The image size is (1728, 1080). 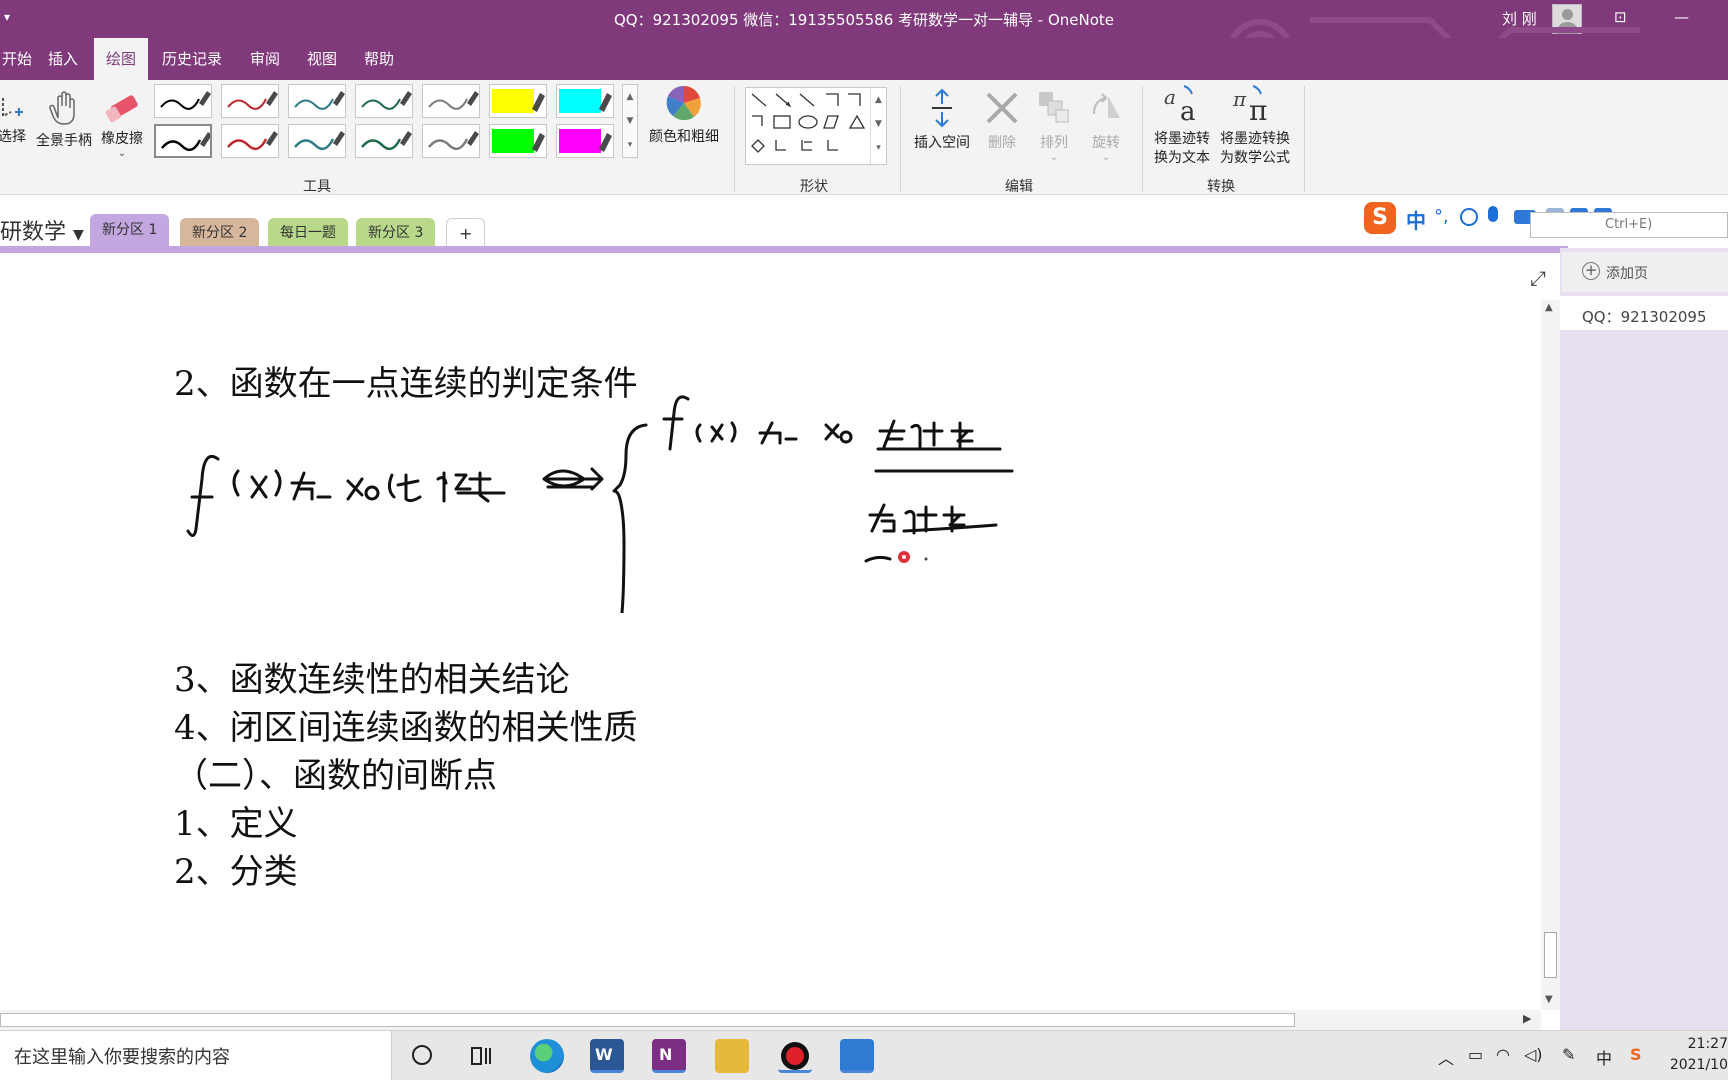 I want to click on section-tab-1: 新分区 1, so click(x=130, y=231).